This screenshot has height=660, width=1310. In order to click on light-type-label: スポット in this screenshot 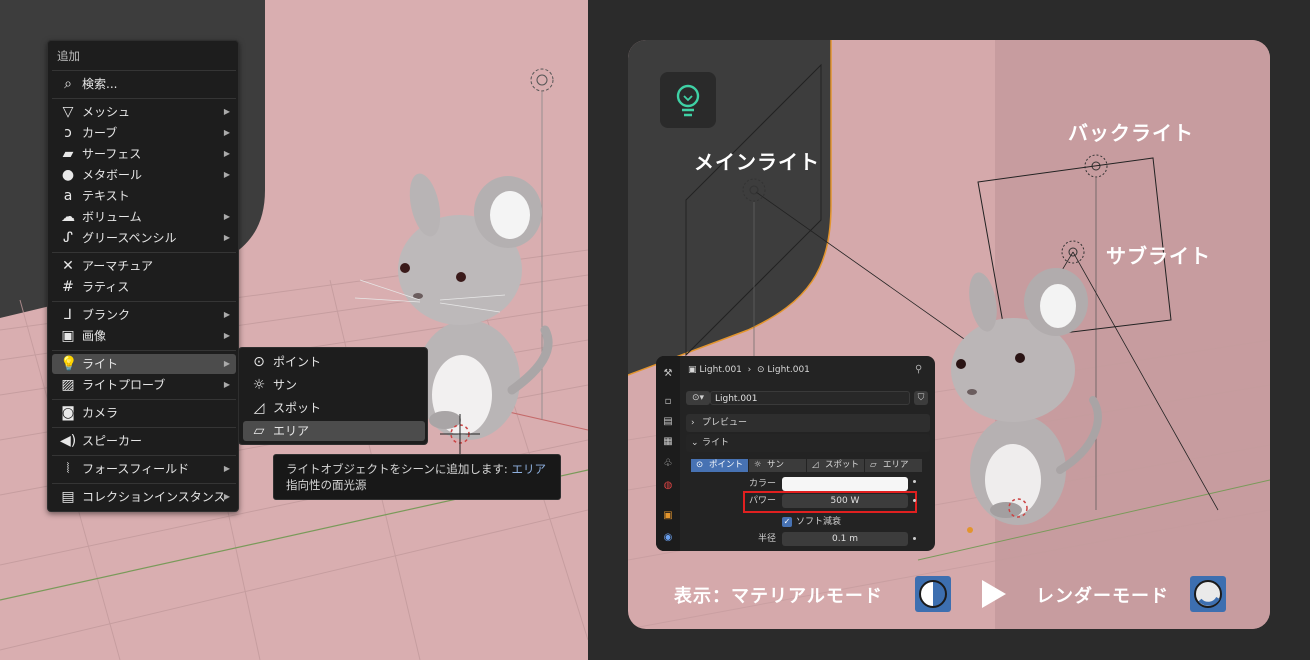, I will do `click(842, 465)`.